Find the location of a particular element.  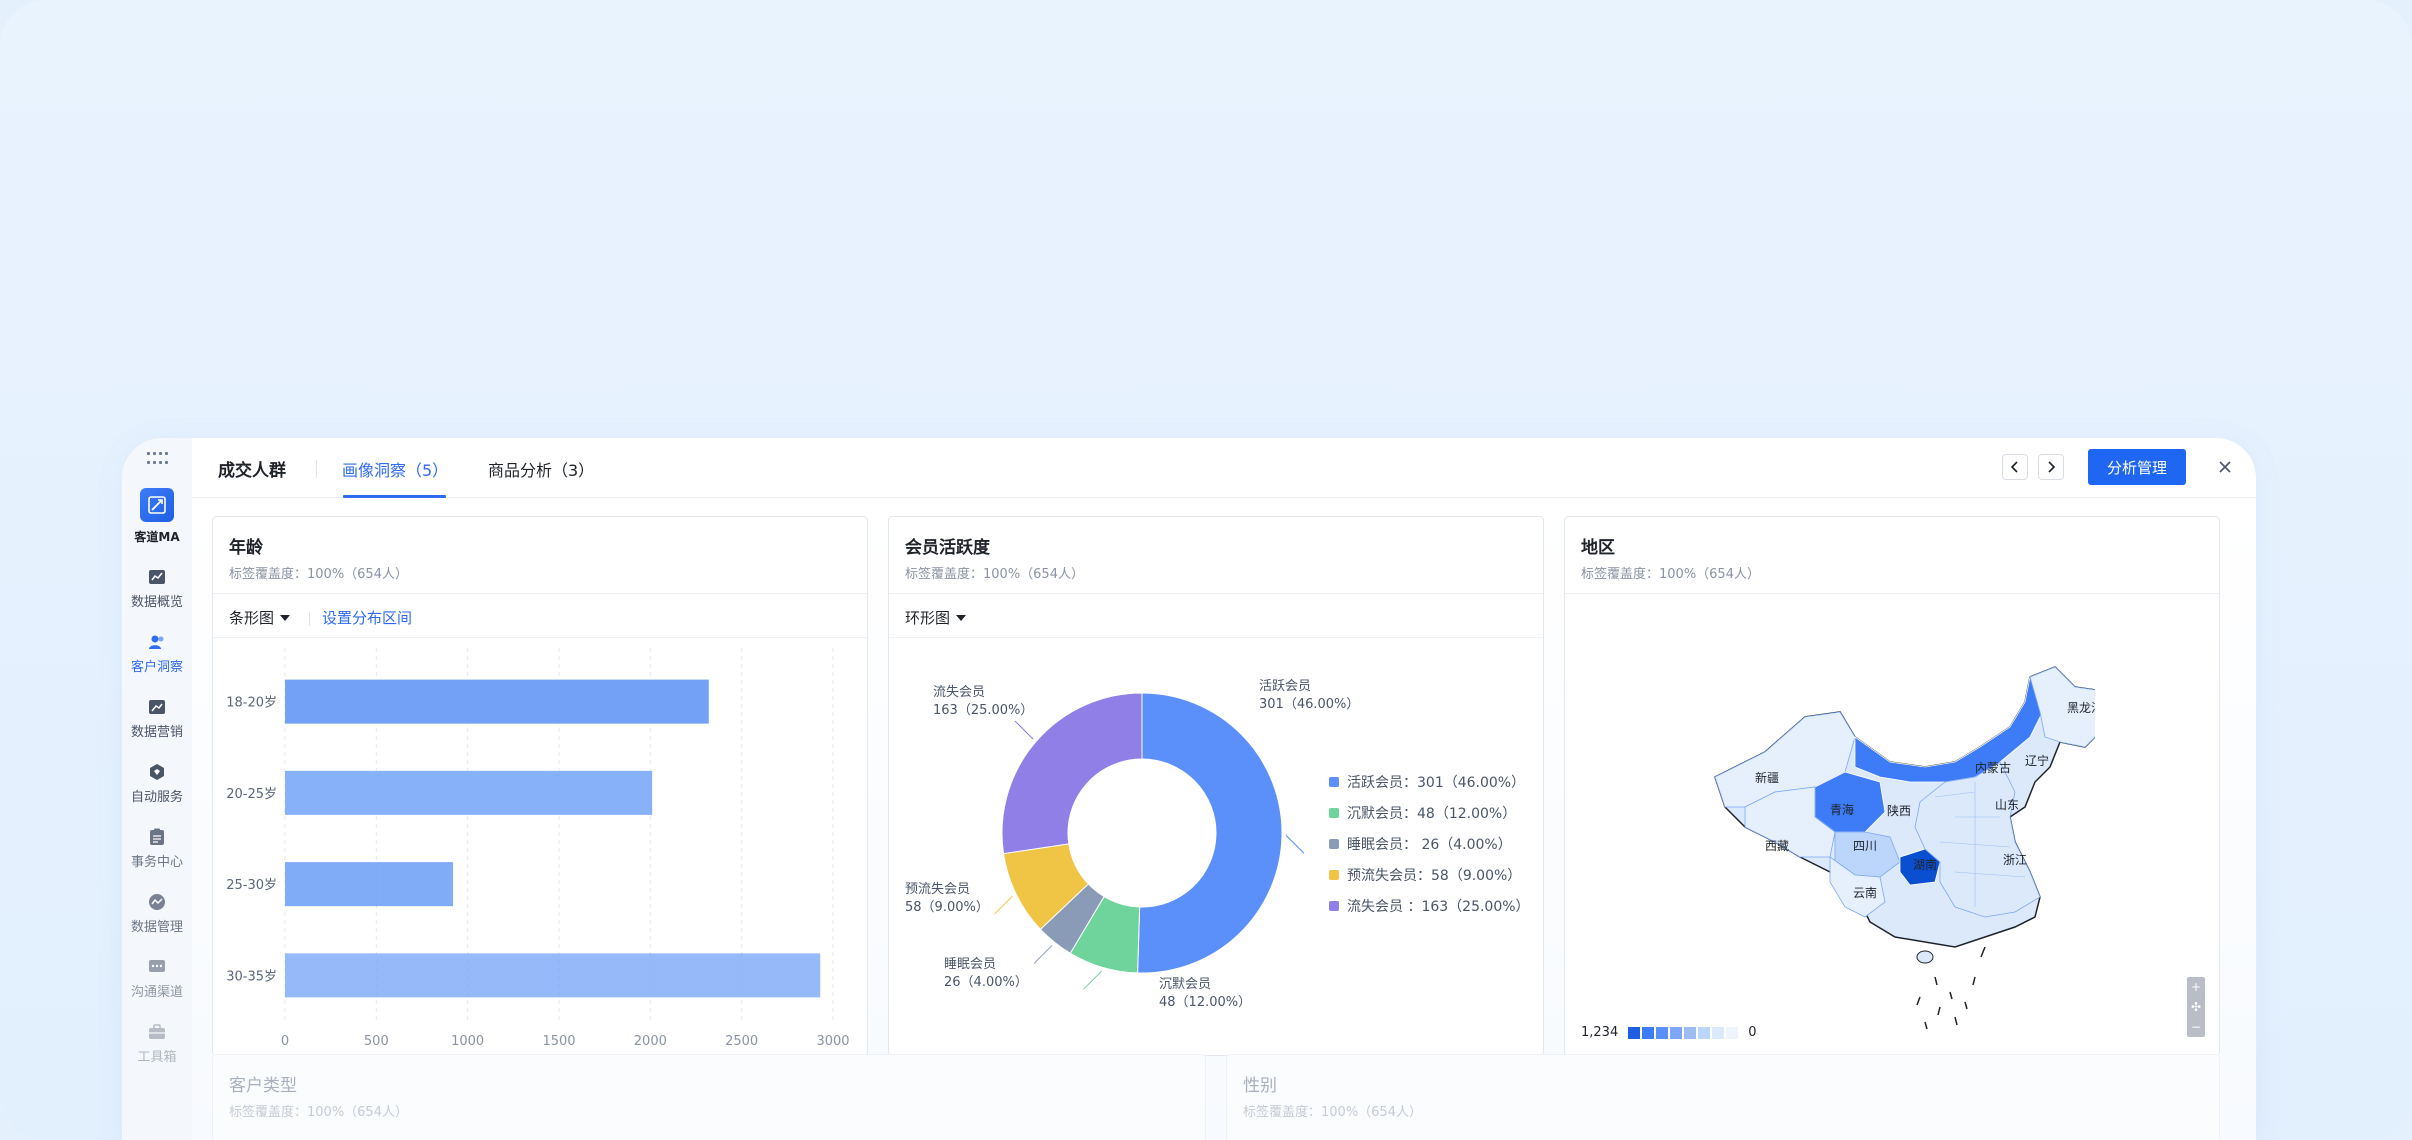

next-button is located at coordinates (2051, 467).